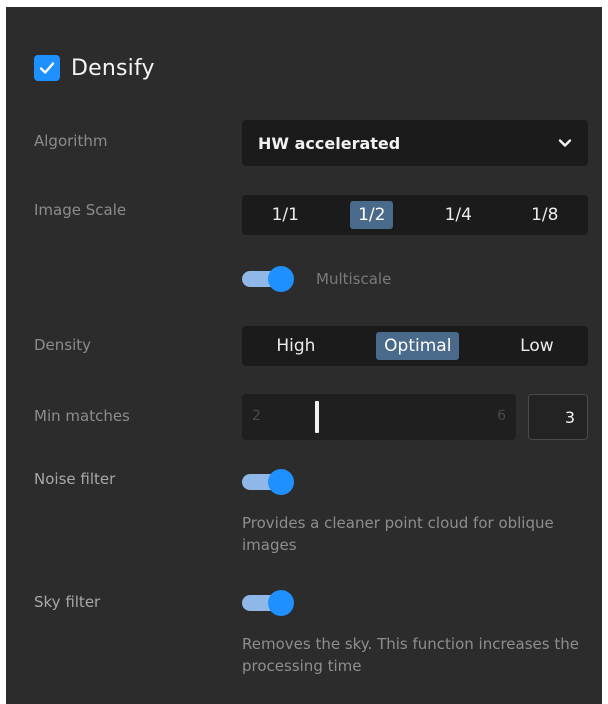 The height and width of the screenshot is (704, 608). What do you see at coordinates (75, 479) in the screenshot?
I see `noise-filter-label: Noise filter` at bounding box center [75, 479].